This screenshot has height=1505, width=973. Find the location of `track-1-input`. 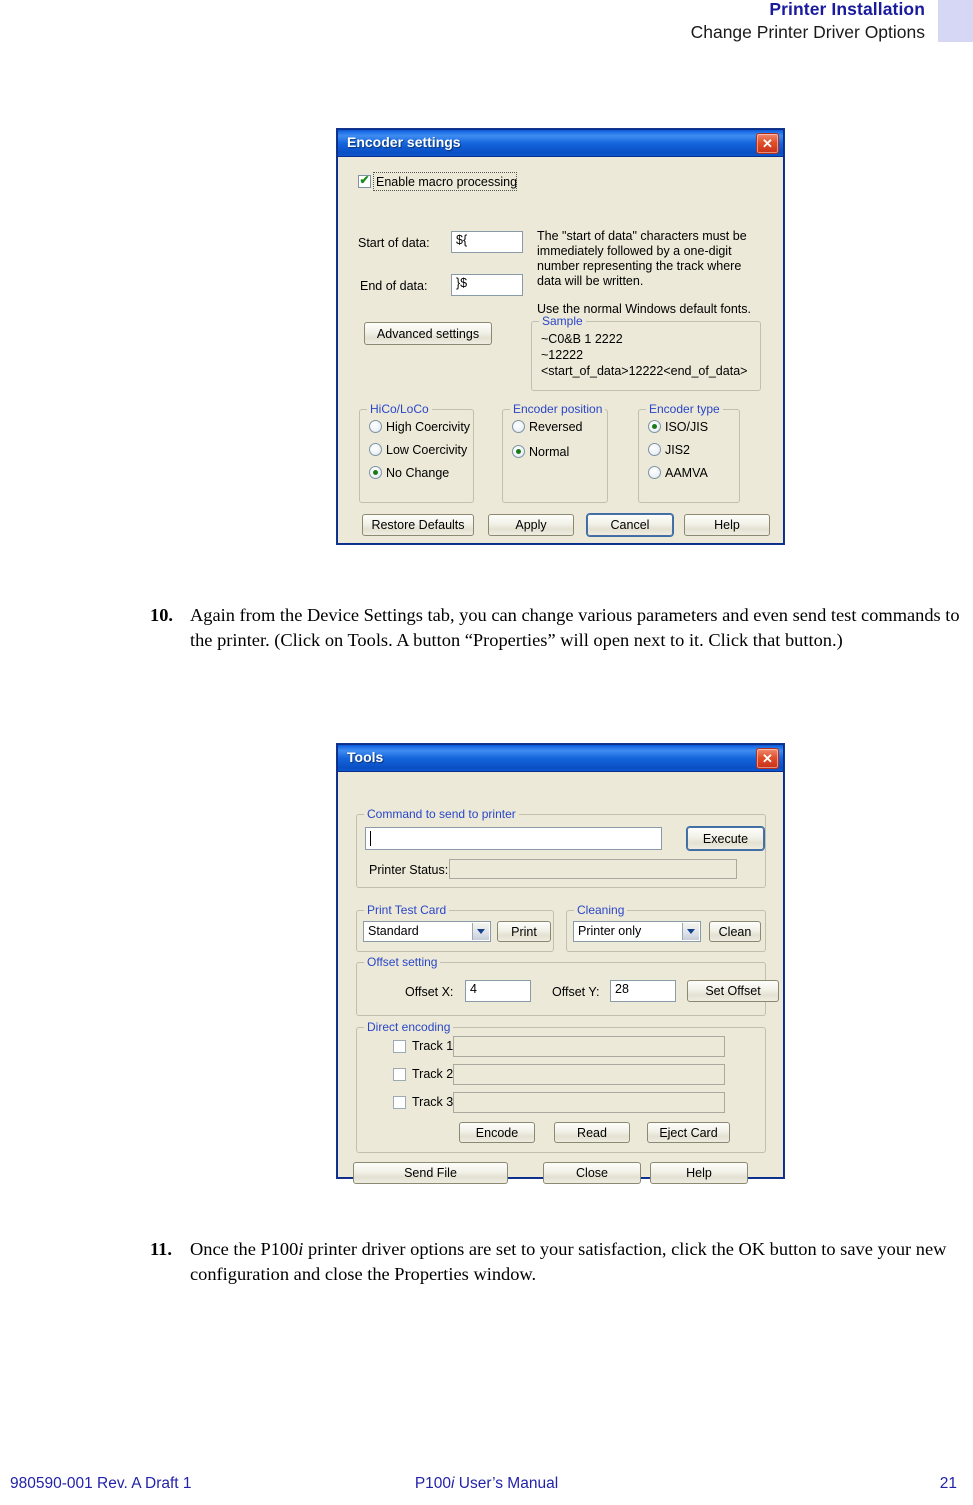

track-1-input is located at coordinates (589, 1046).